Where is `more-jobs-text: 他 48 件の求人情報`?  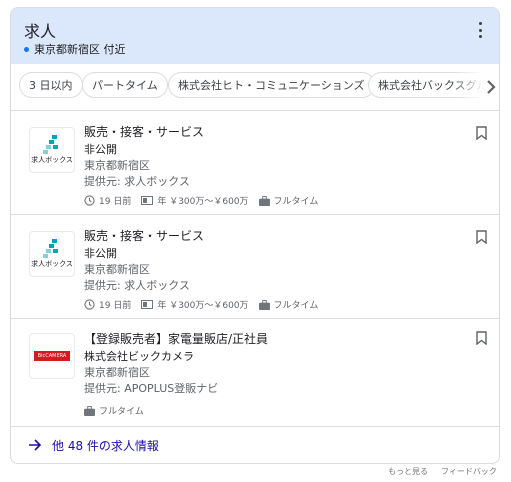
more-jobs-text: 他 48 件の求人情報 is located at coordinates (105, 446).